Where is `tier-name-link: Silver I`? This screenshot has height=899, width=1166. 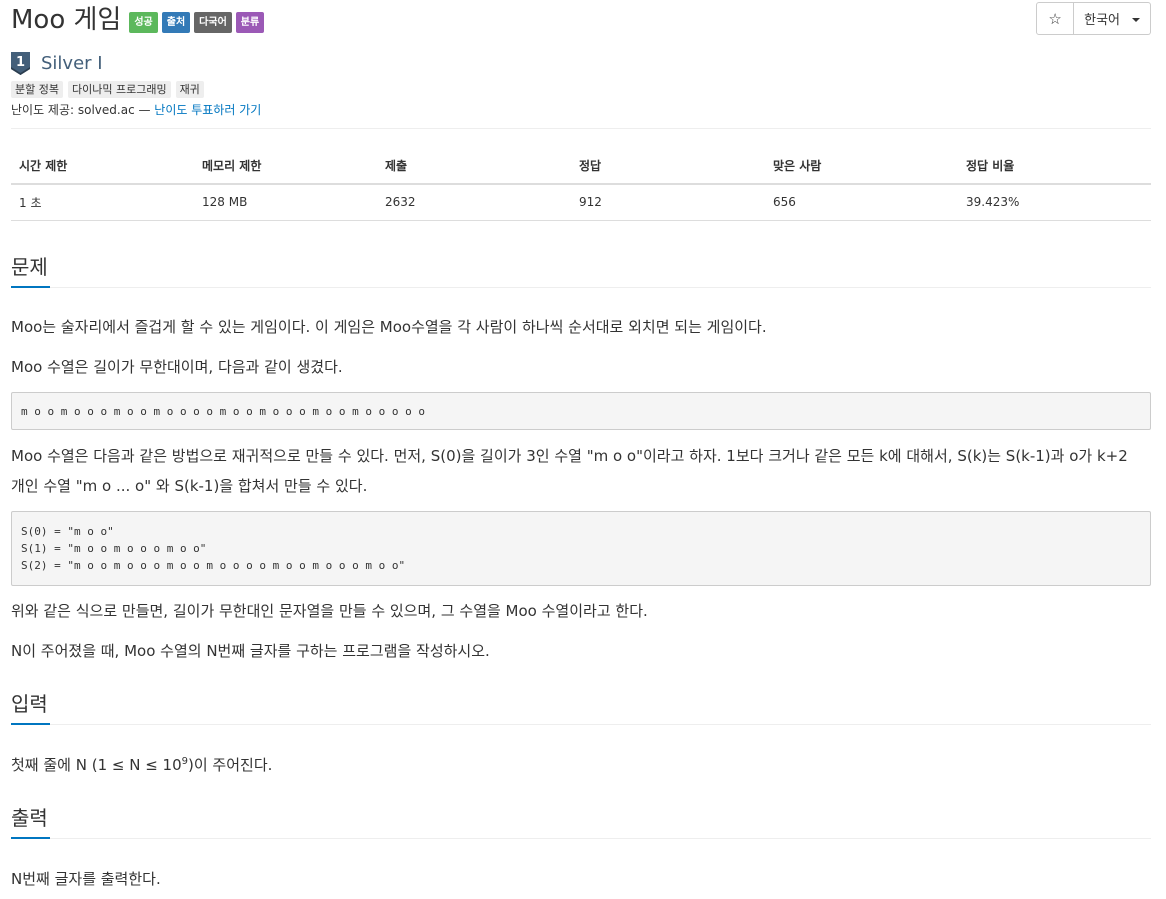
tier-name-link: Silver I is located at coordinates (72, 63).